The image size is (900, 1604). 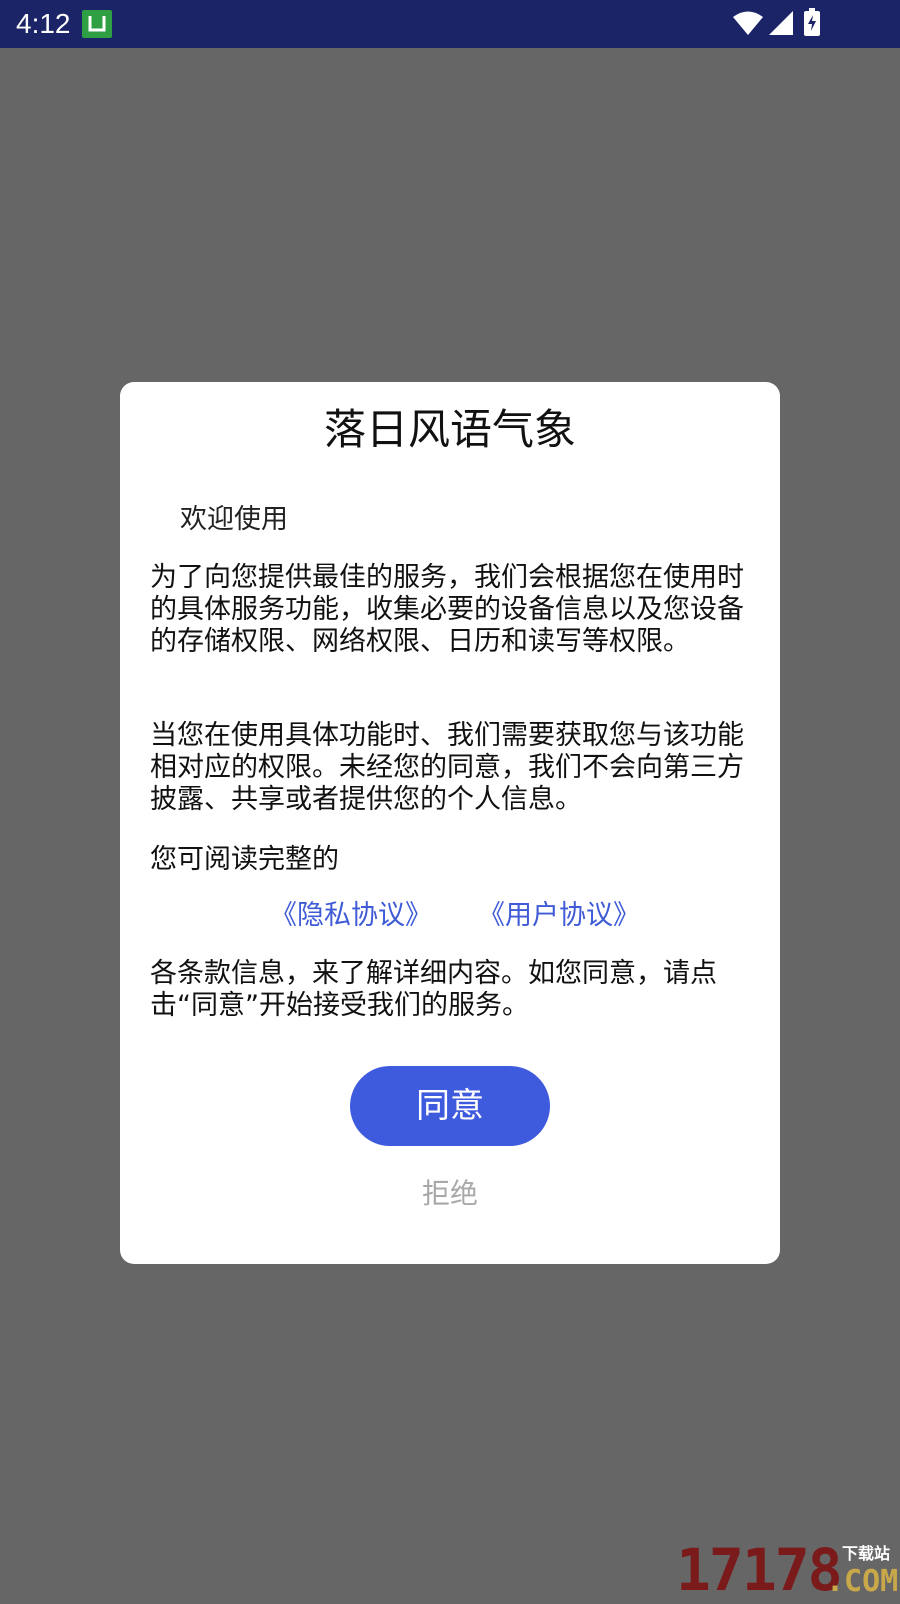 I want to click on wifi-icon, so click(x=748, y=23).